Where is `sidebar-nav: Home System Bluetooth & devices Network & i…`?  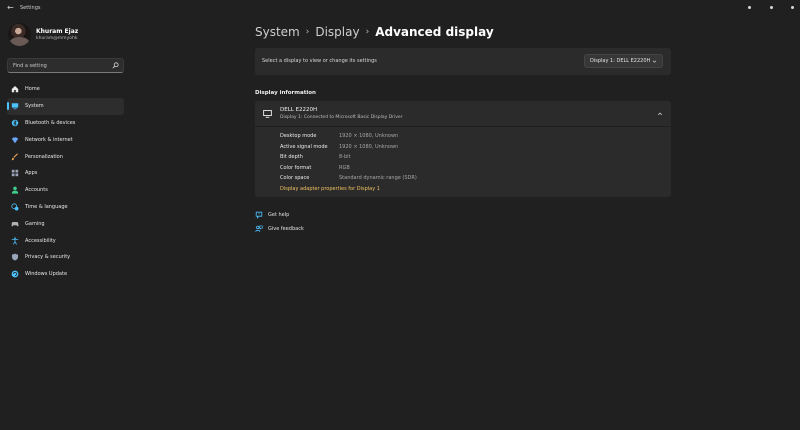
sidebar-nav: Home System Bluetooth & devices Network & i… is located at coordinates (65, 182).